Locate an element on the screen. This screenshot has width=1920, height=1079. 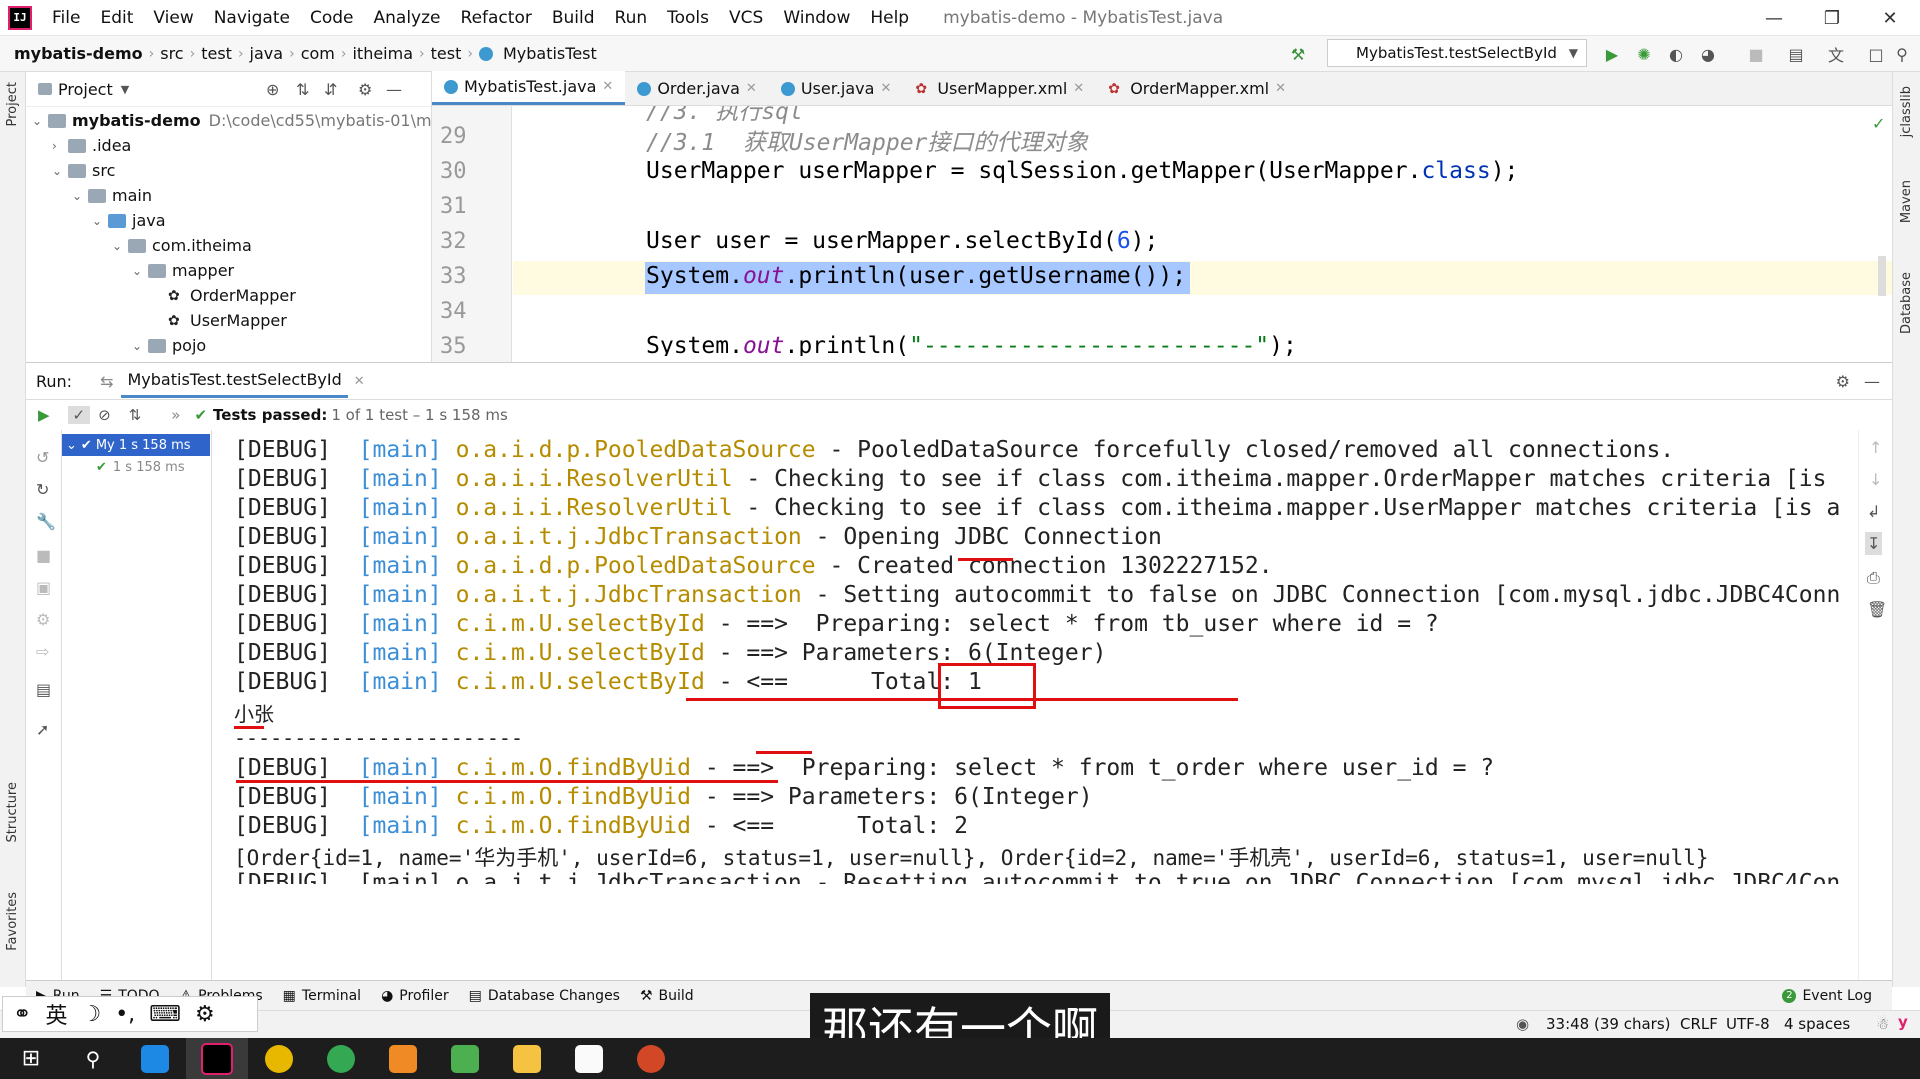
pin-icon: ➚ is located at coordinates (42, 729).